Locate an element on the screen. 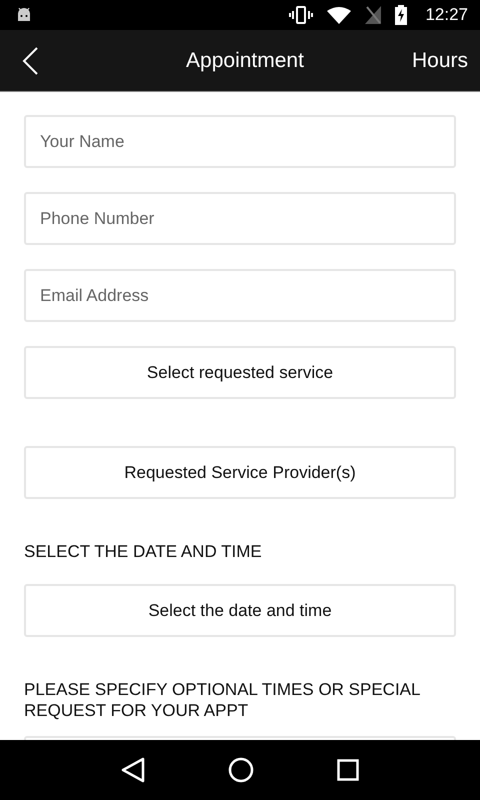 The image size is (480, 800). text-field: Email Address is located at coordinates (240, 295).